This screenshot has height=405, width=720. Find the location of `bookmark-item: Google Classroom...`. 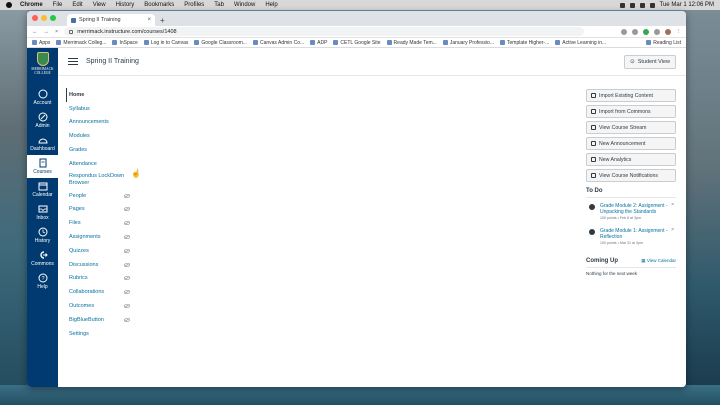

bookmark-item: Google Classroom... is located at coordinates (220, 43).